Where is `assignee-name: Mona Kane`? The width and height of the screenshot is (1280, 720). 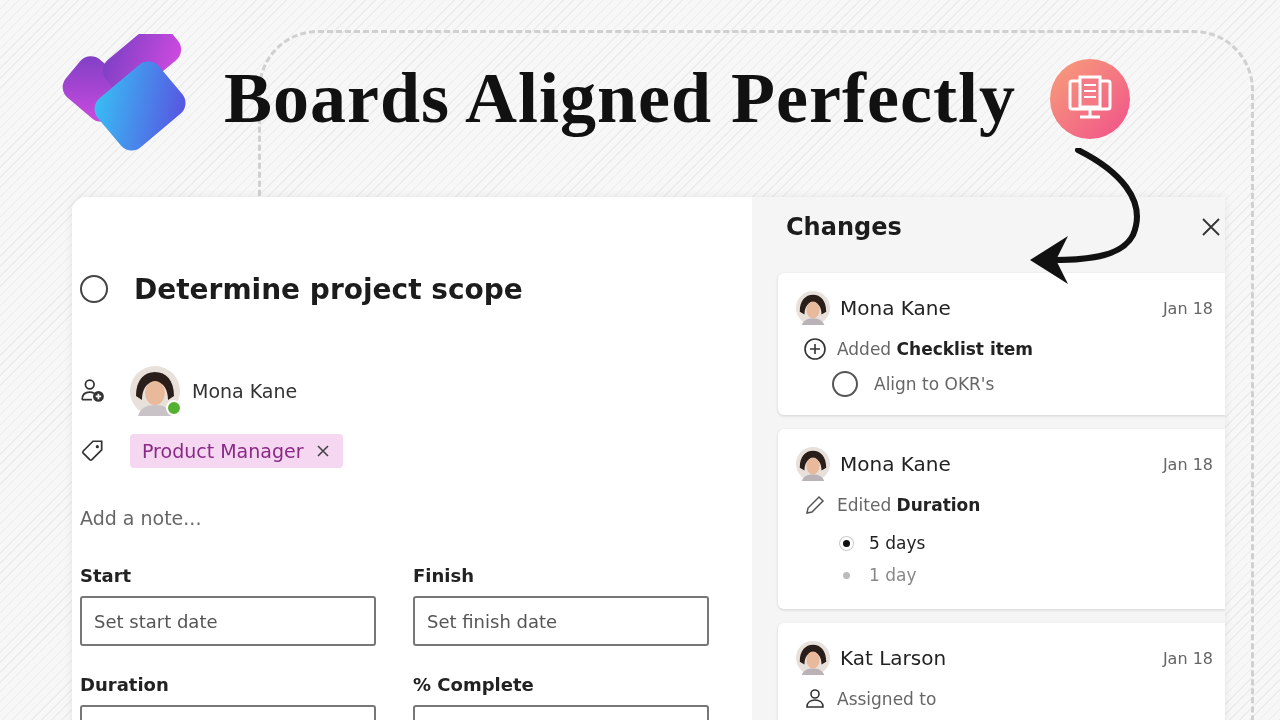 assignee-name: Mona Kane is located at coordinates (245, 391).